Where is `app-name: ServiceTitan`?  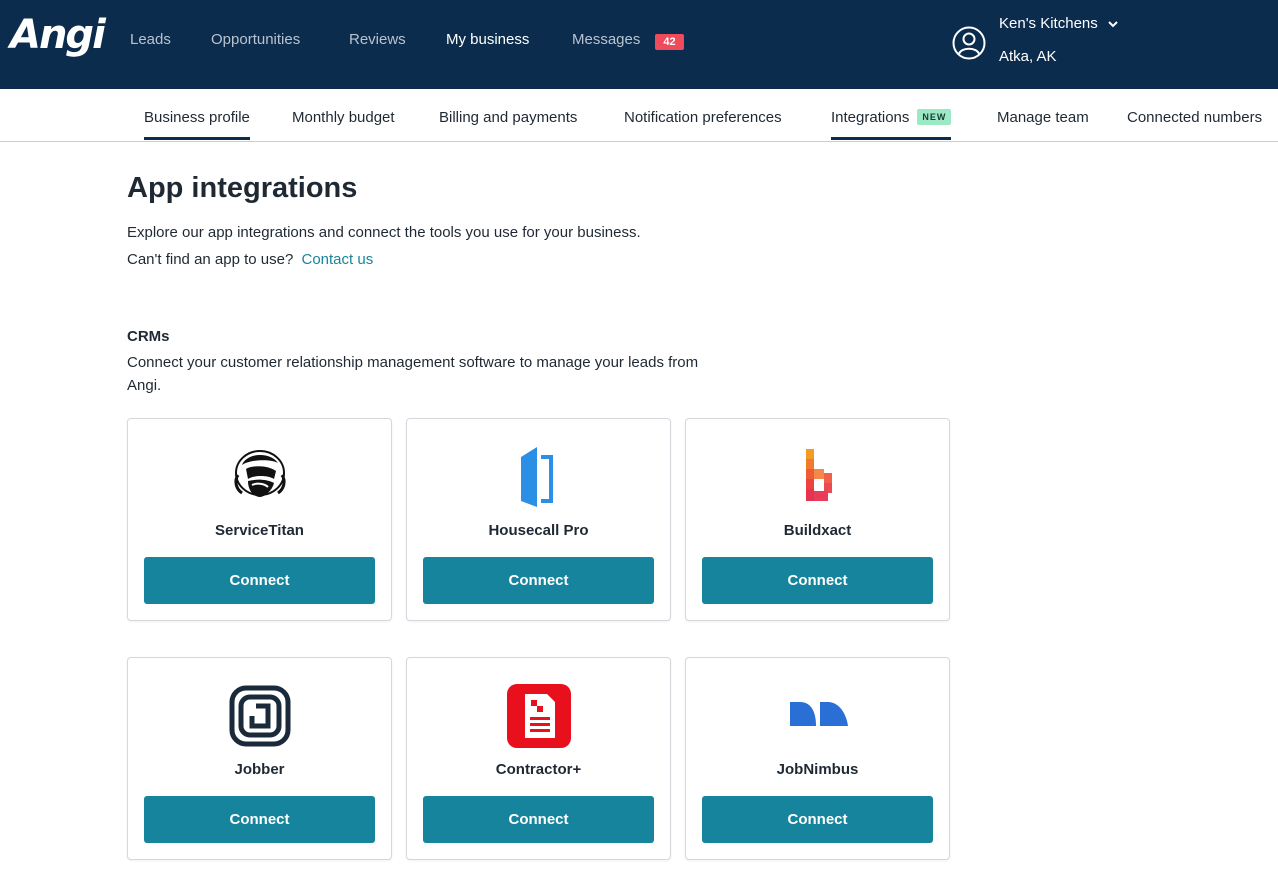
app-name: ServiceTitan is located at coordinates (259, 530).